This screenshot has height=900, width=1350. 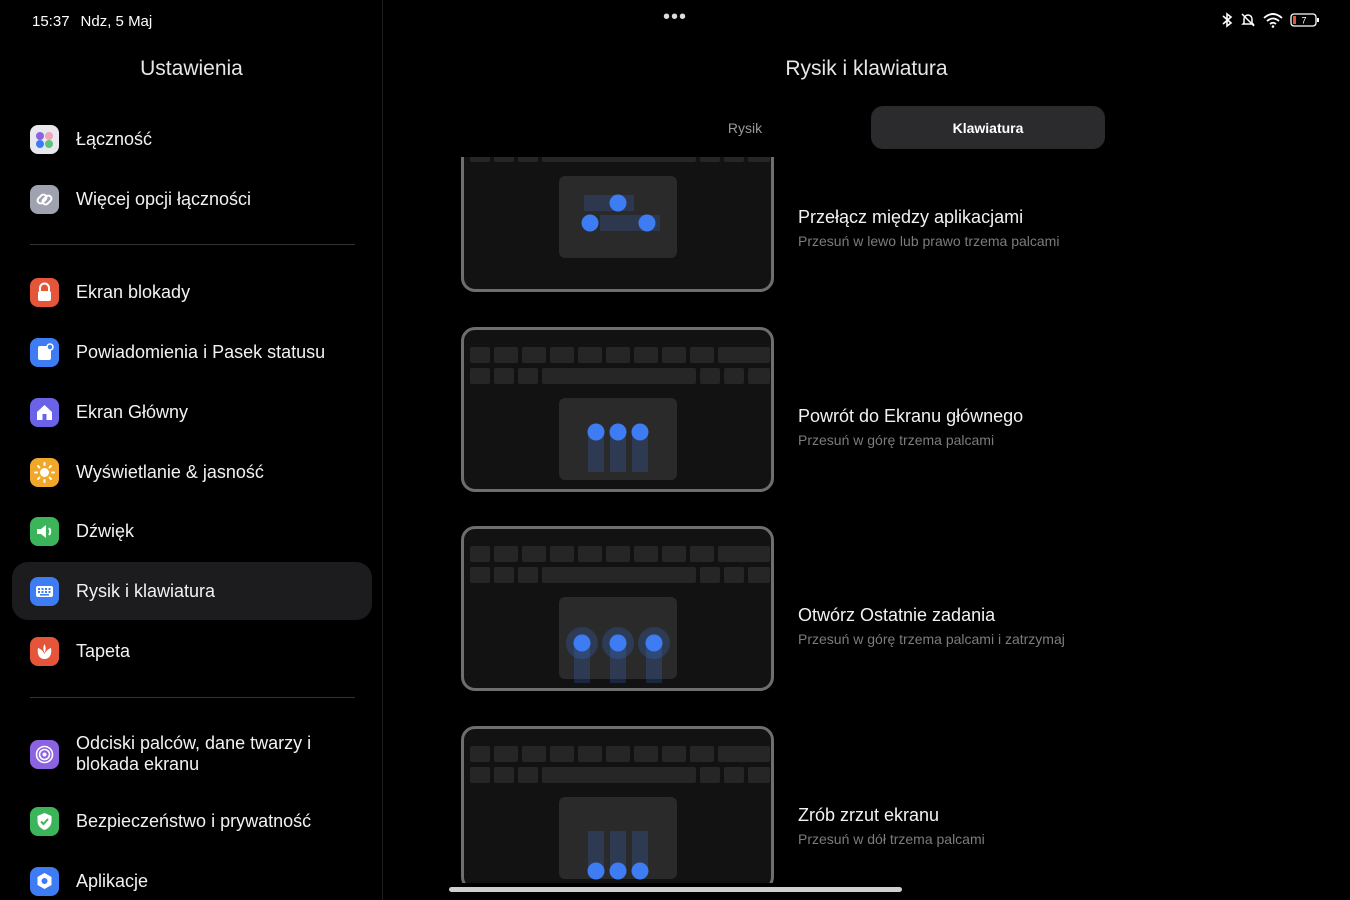 What do you see at coordinates (896, 440) in the screenshot?
I see `gesture-description: Przesuń w górę trzema palcami` at bounding box center [896, 440].